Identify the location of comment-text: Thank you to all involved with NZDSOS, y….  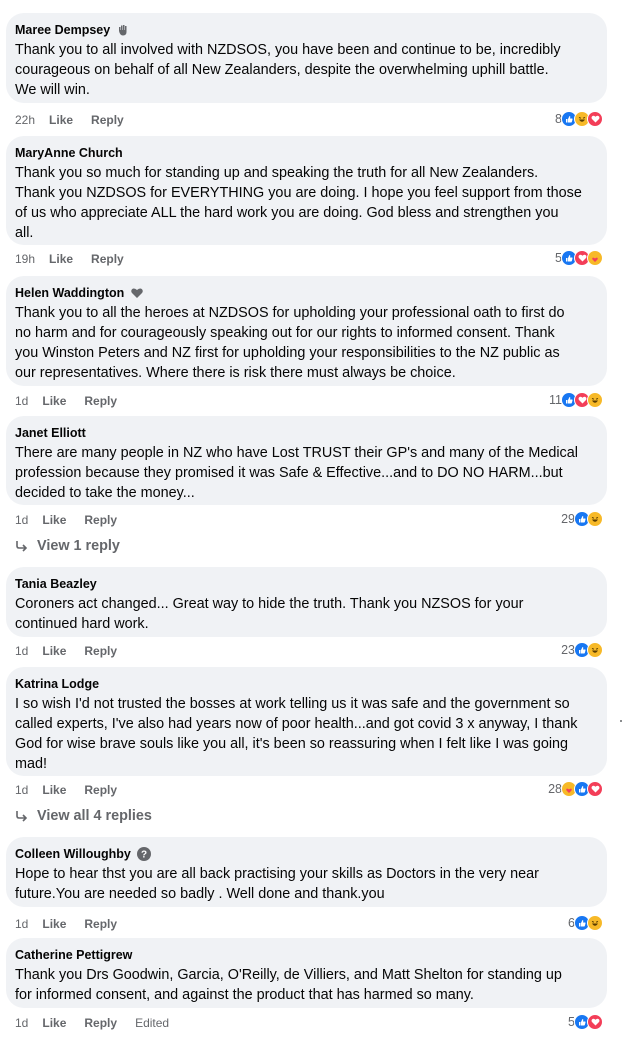
(288, 70).